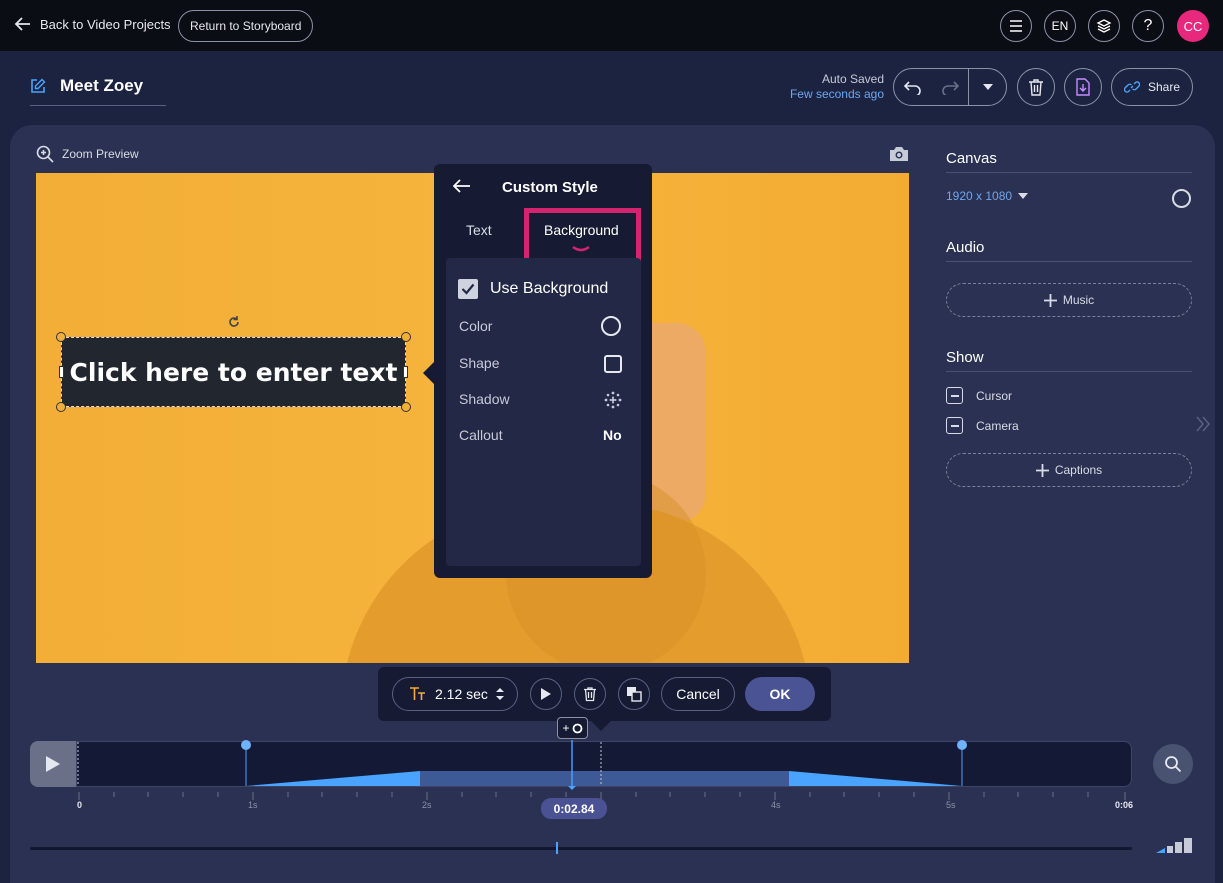 The image size is (1223, 883). What do you see at coordinates (613, 400) in the screenshot?
I see `shadow-dots-icon` at bounding box center [613, 400].